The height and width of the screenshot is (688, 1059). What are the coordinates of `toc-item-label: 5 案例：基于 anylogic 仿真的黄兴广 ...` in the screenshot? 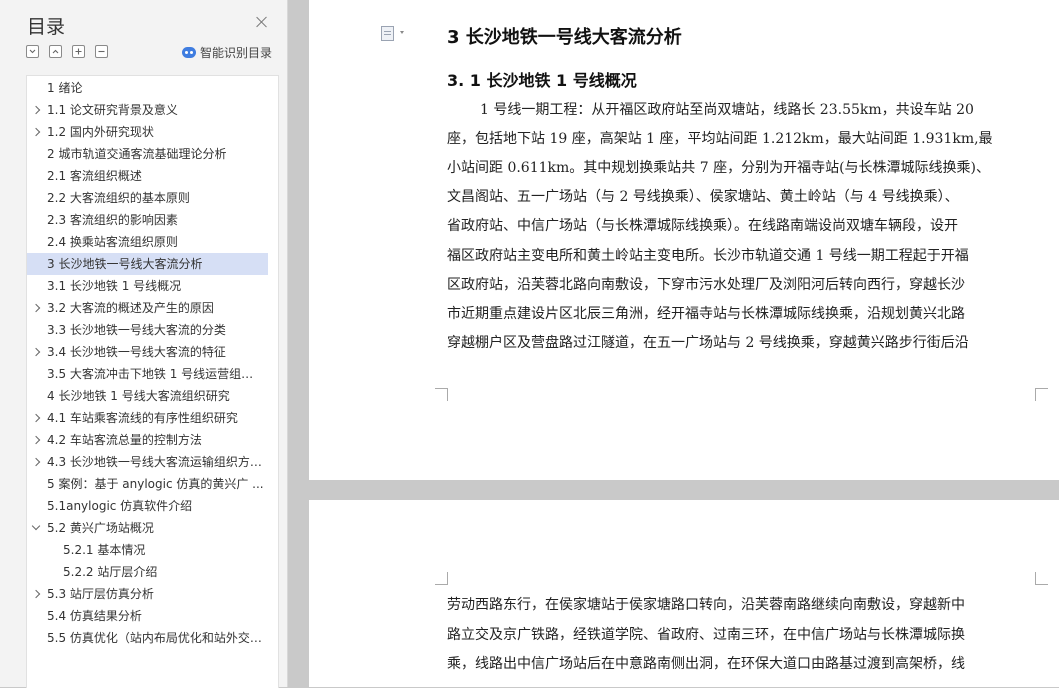 It's located at (155, 484).